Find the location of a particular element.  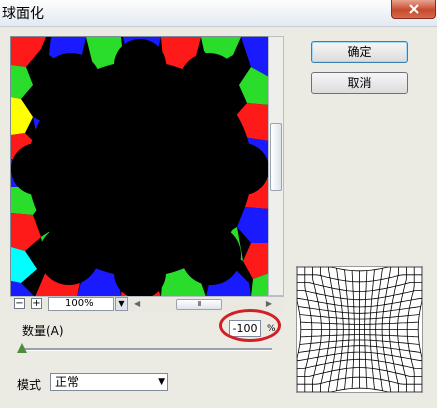

ok-button: 确定 is located at coordinates (359, 52).